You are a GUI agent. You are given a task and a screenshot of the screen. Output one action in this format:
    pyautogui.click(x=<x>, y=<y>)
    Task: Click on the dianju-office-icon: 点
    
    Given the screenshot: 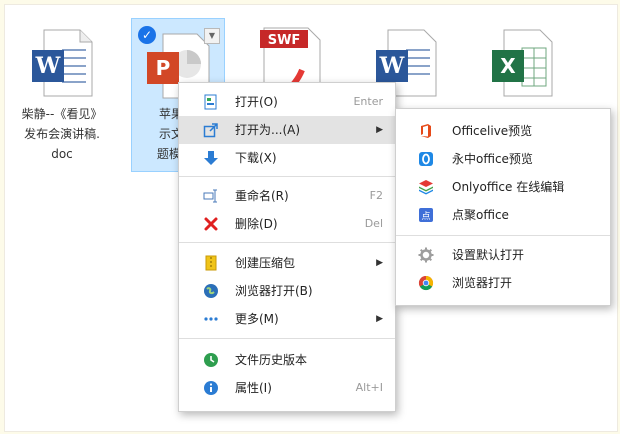 What is the action you would take?
    pyautogui.click(x=426, y=215)
    